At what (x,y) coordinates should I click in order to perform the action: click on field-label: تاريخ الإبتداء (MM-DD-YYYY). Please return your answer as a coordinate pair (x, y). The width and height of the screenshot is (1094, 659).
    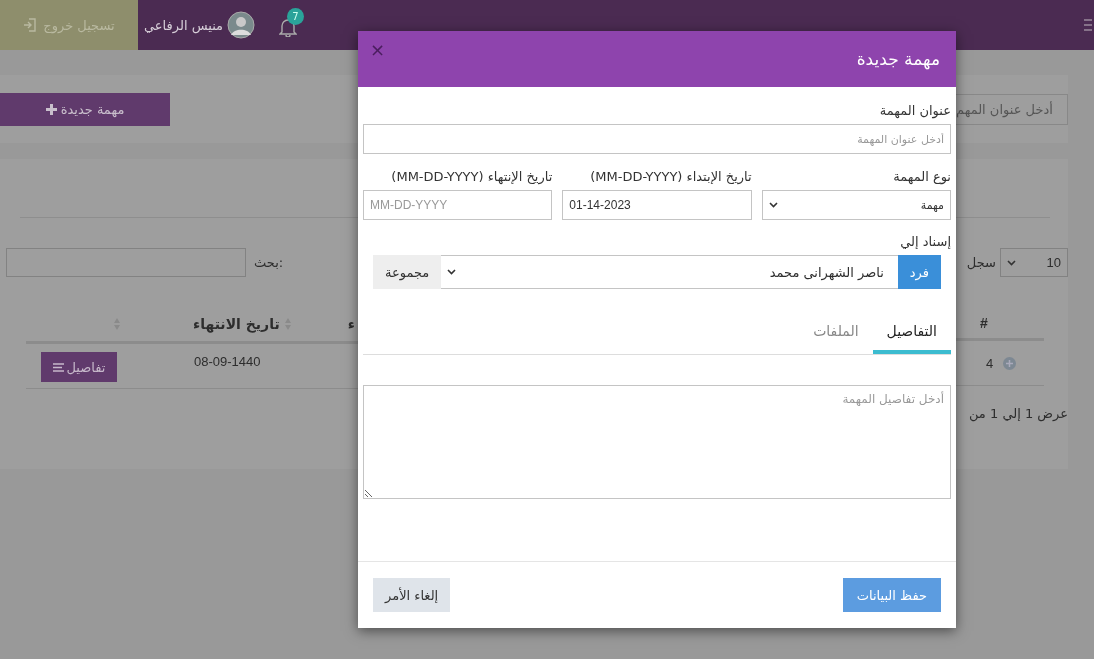
    Looking at the image, I should click on (671, 176).